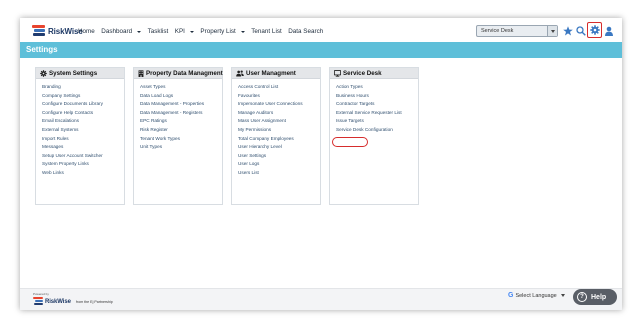 Image resolution: width=642 pixels, height=326 pixels. Describe the element at coordinates (377, 96) in the screenshot. I see `settings-link: Business Hours` at that location.